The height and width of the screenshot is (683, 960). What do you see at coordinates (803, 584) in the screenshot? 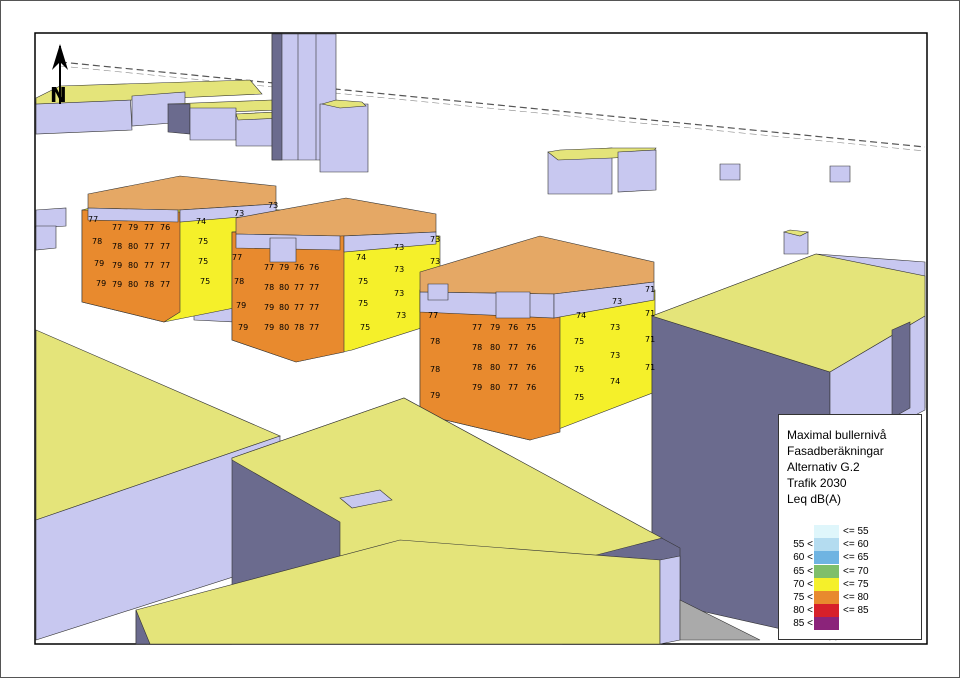
I see `legend-lower-bound: 70 <` at bounding box center [803, 584].